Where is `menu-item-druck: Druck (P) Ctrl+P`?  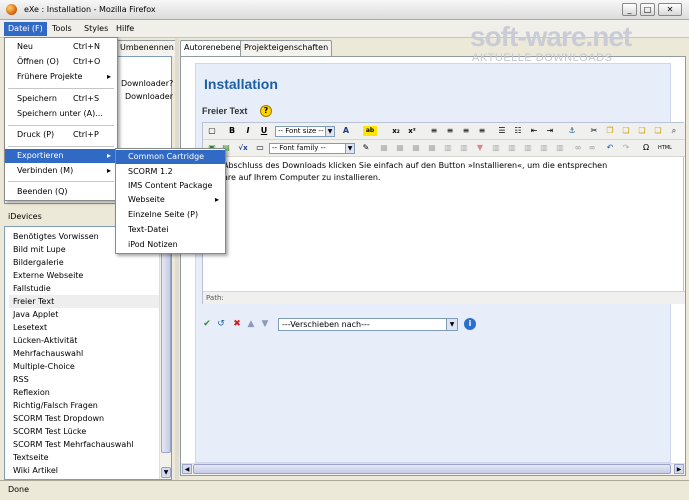 menu-item-druck: Druck (P) Ctrl+P is located at coordinates (61, 135).